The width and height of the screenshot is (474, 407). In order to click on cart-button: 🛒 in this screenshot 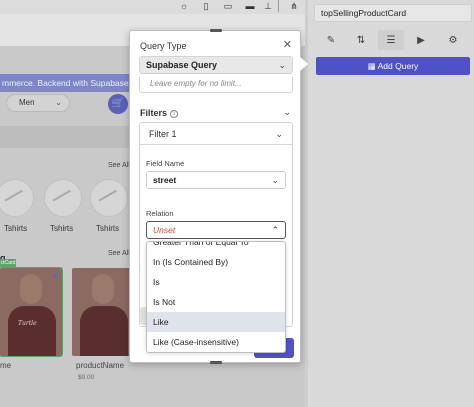, I will do `click(118, 104)`.